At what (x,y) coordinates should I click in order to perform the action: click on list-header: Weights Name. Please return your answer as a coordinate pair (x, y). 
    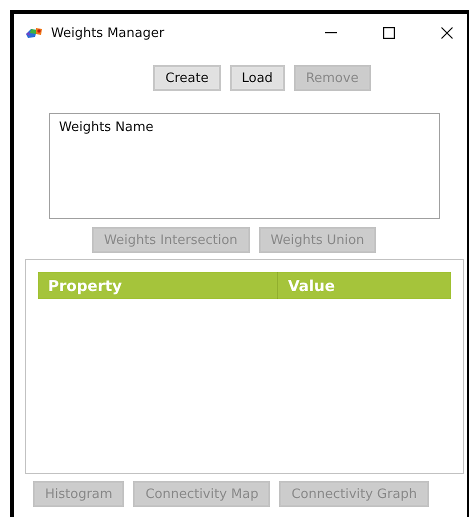
    Looking at the image, I should click on (106, 127).